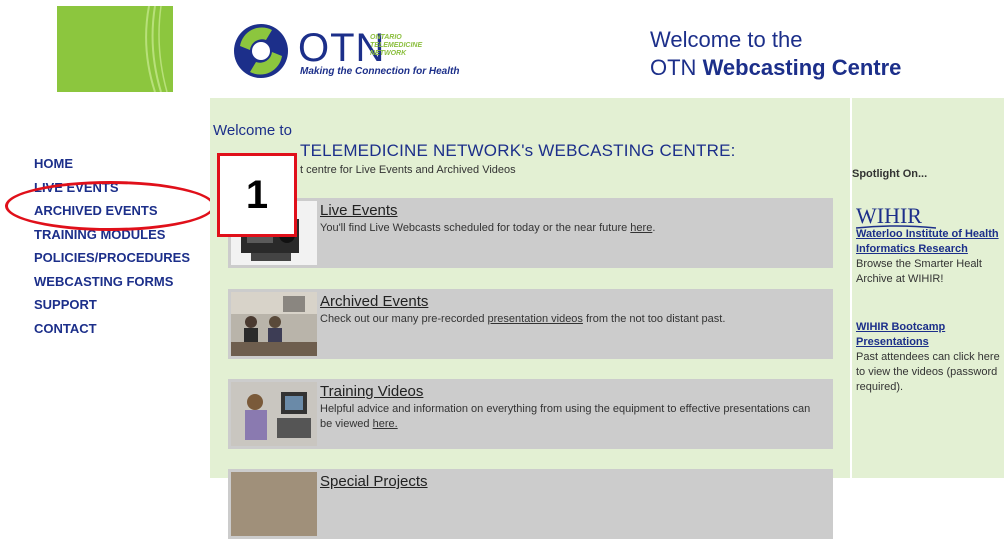  I want to click on nav-item-support: SUPPORT, so click(124, 305).